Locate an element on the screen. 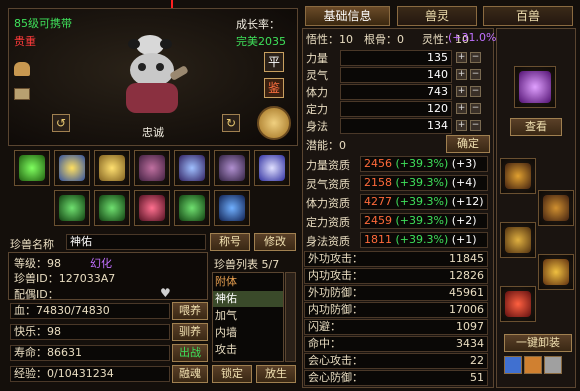 The height and width of the screenshot is (391, 580). red-rose-icon is located at coordinates (152, 208).